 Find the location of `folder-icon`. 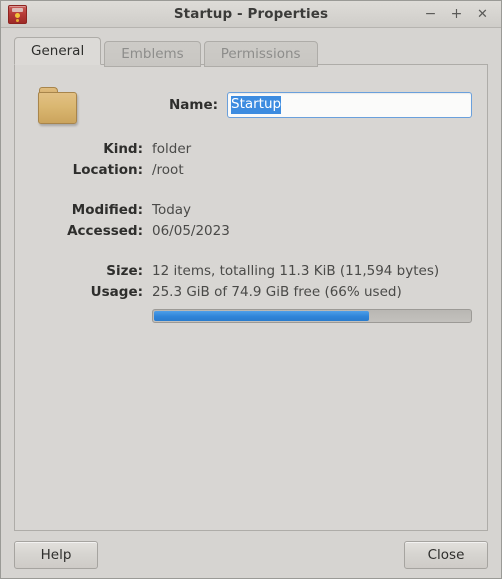

folder-icon is located at coordinates (57, 105).